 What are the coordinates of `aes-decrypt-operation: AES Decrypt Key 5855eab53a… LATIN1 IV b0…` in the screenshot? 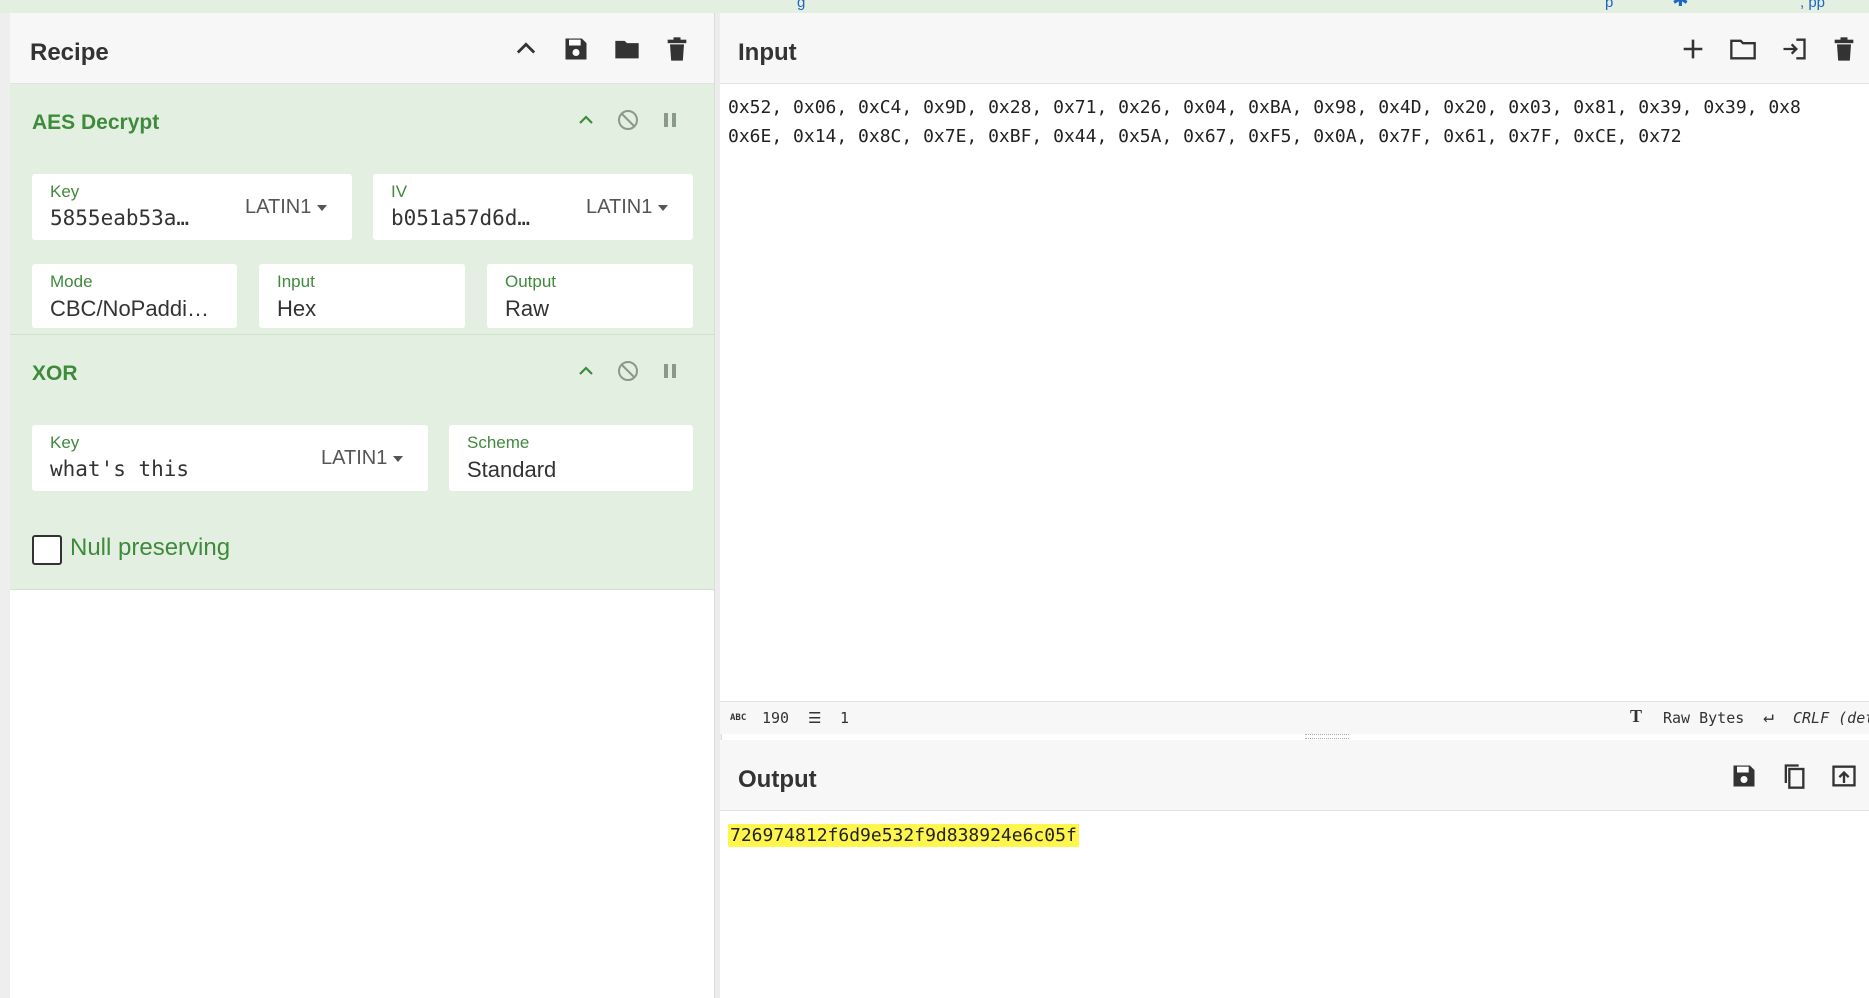 It's located at (362, 209).